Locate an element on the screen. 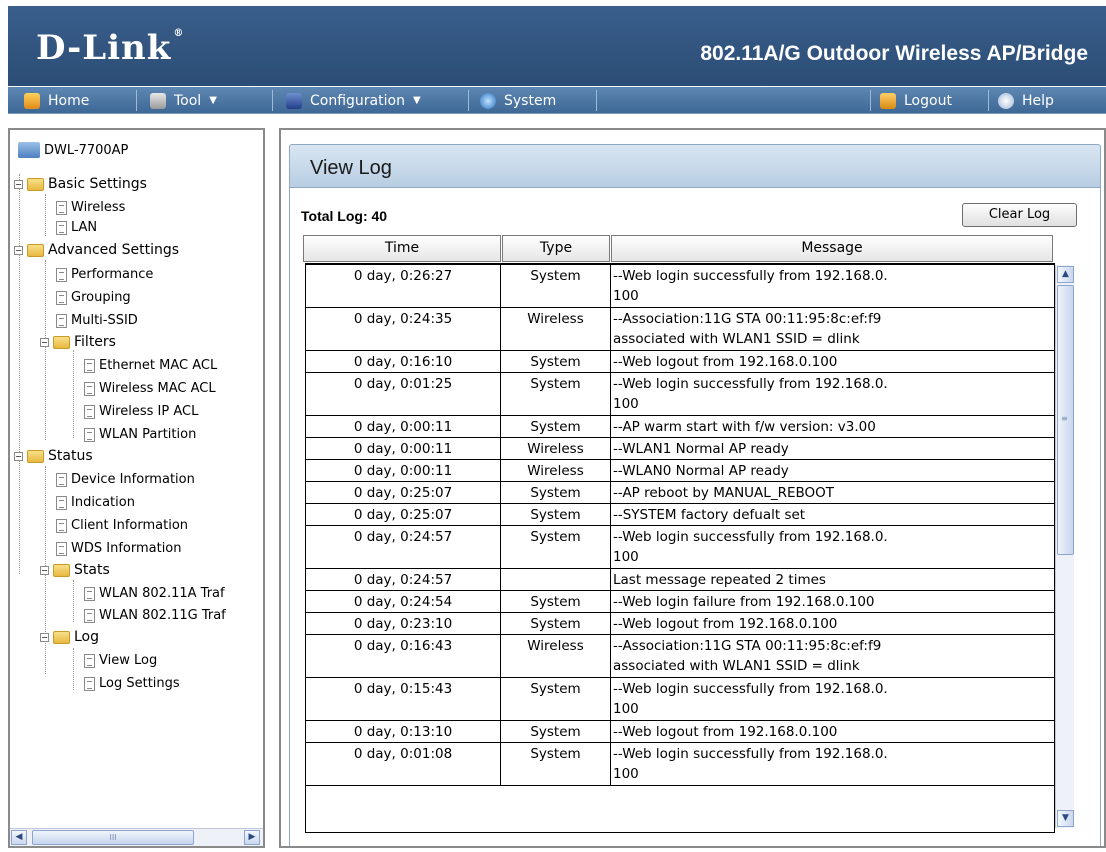  tree-advanced-settings: − Advanced Settings is located at coordinates (96, 250).